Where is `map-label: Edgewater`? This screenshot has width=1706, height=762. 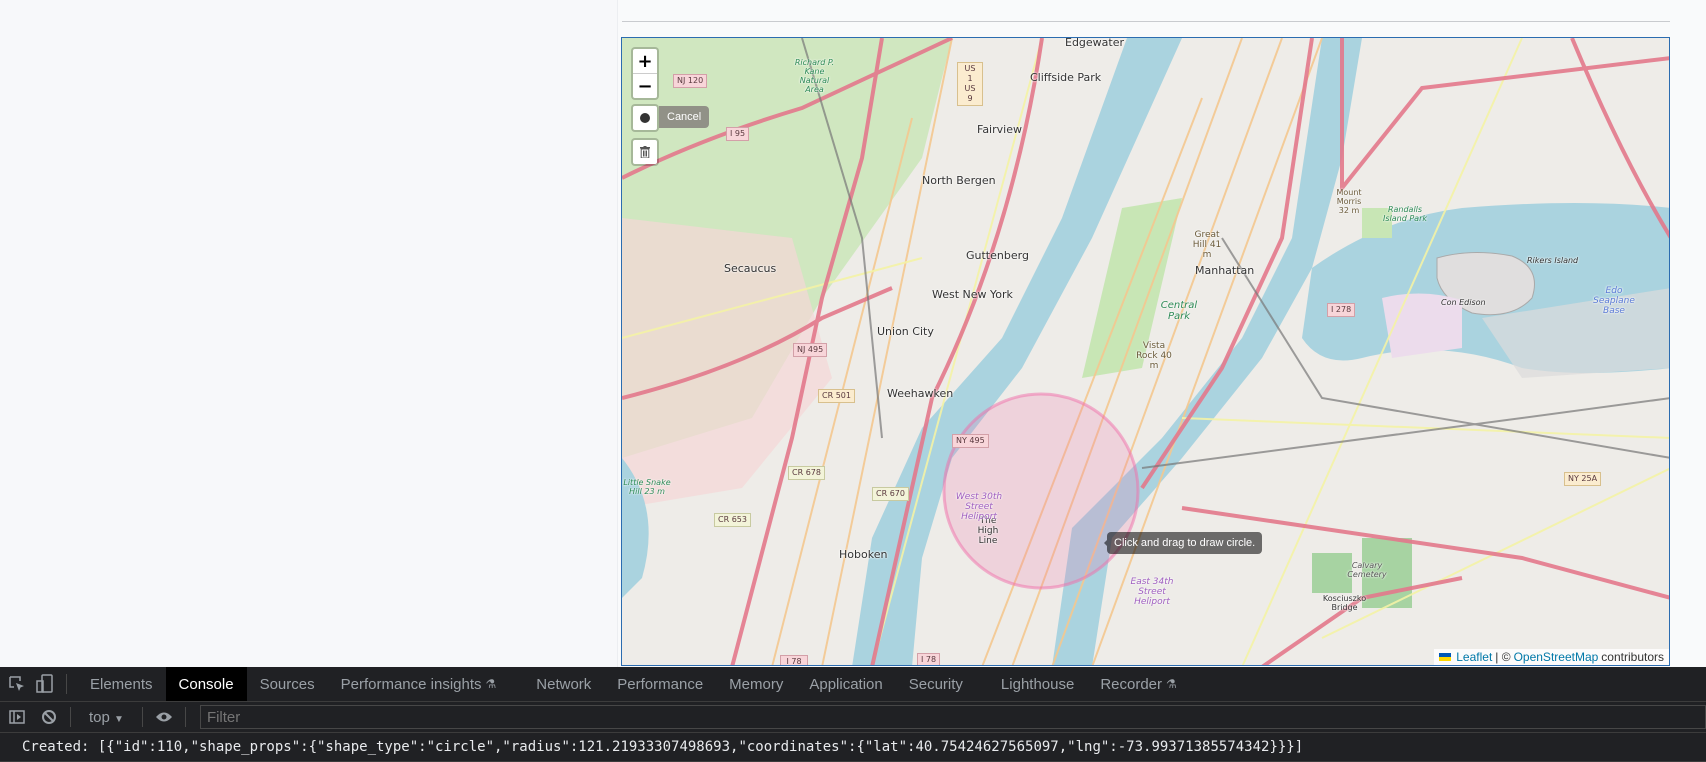
map-label: Edgewater is located at coordinates (1095, 43).